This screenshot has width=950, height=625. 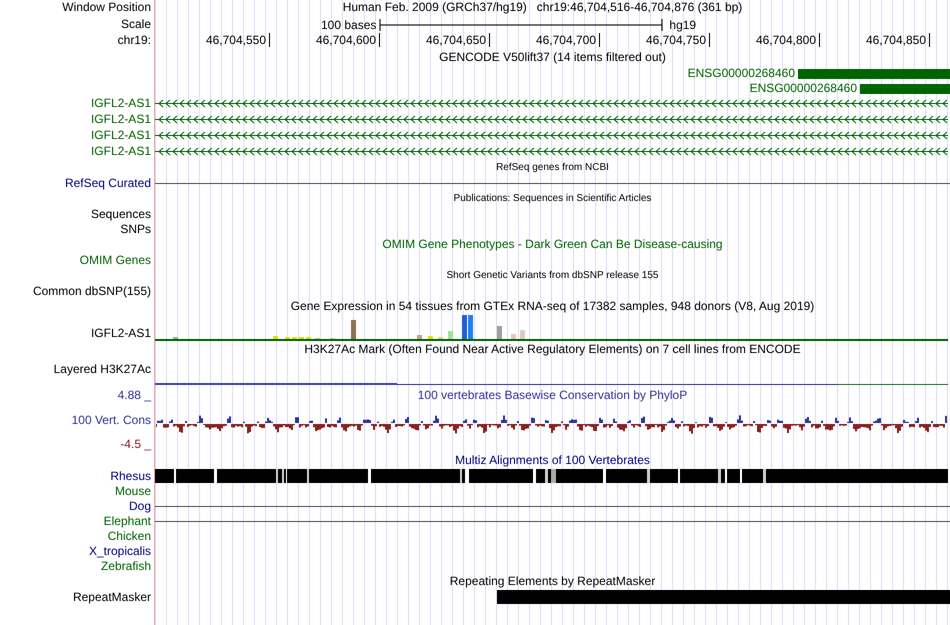 What do you see at coordinates (120, 214) in the screenshot?
I see `track-label: Sequences` at bounding box center [120, 214].